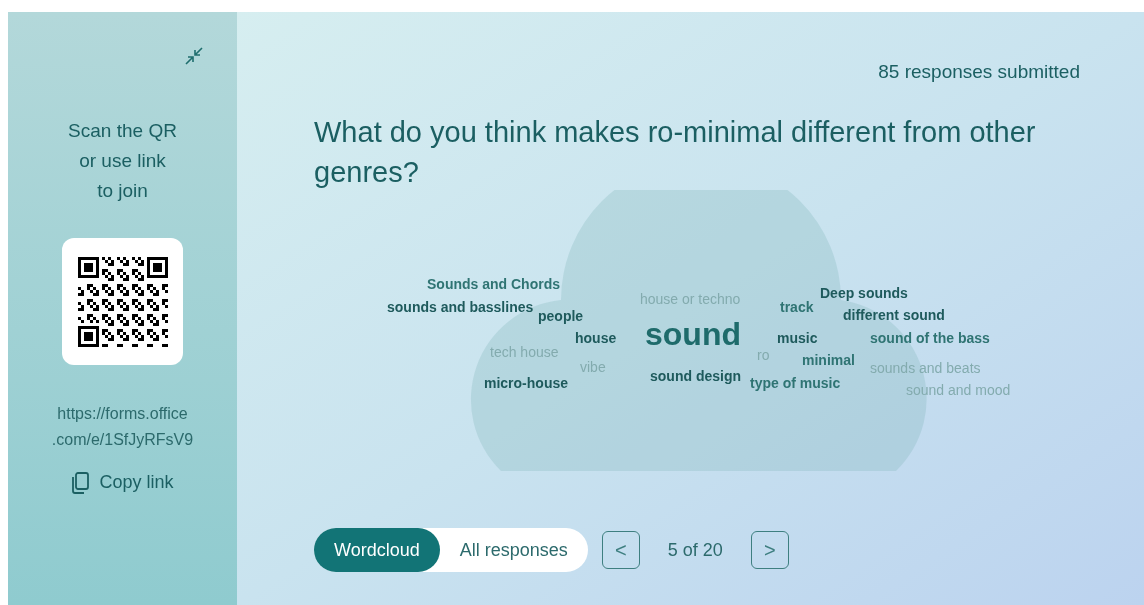  Describe the element at coordinates (596, 338) in the screenshot. I see `cloud-word: house` at that location.